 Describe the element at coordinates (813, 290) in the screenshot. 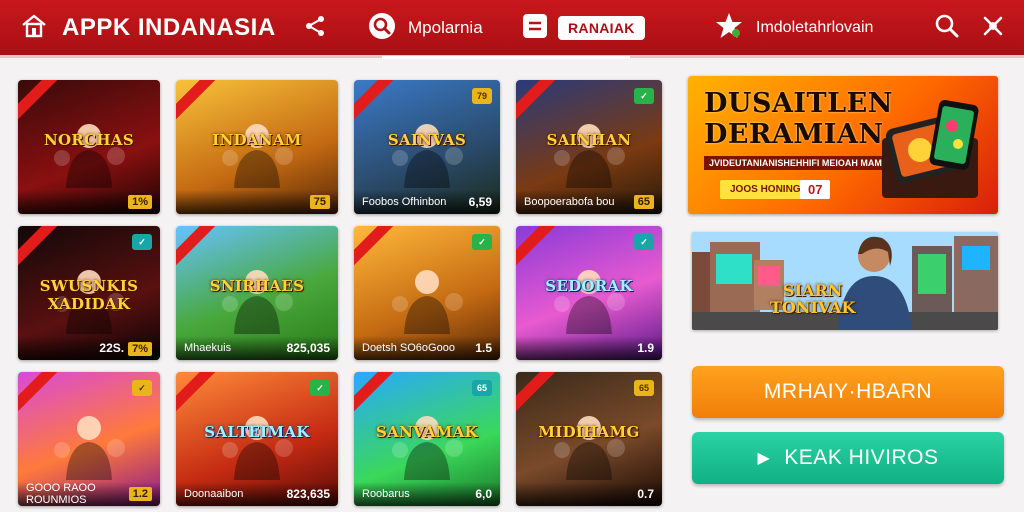

I see `promo2-headline-line-1: SIARN` at that location.